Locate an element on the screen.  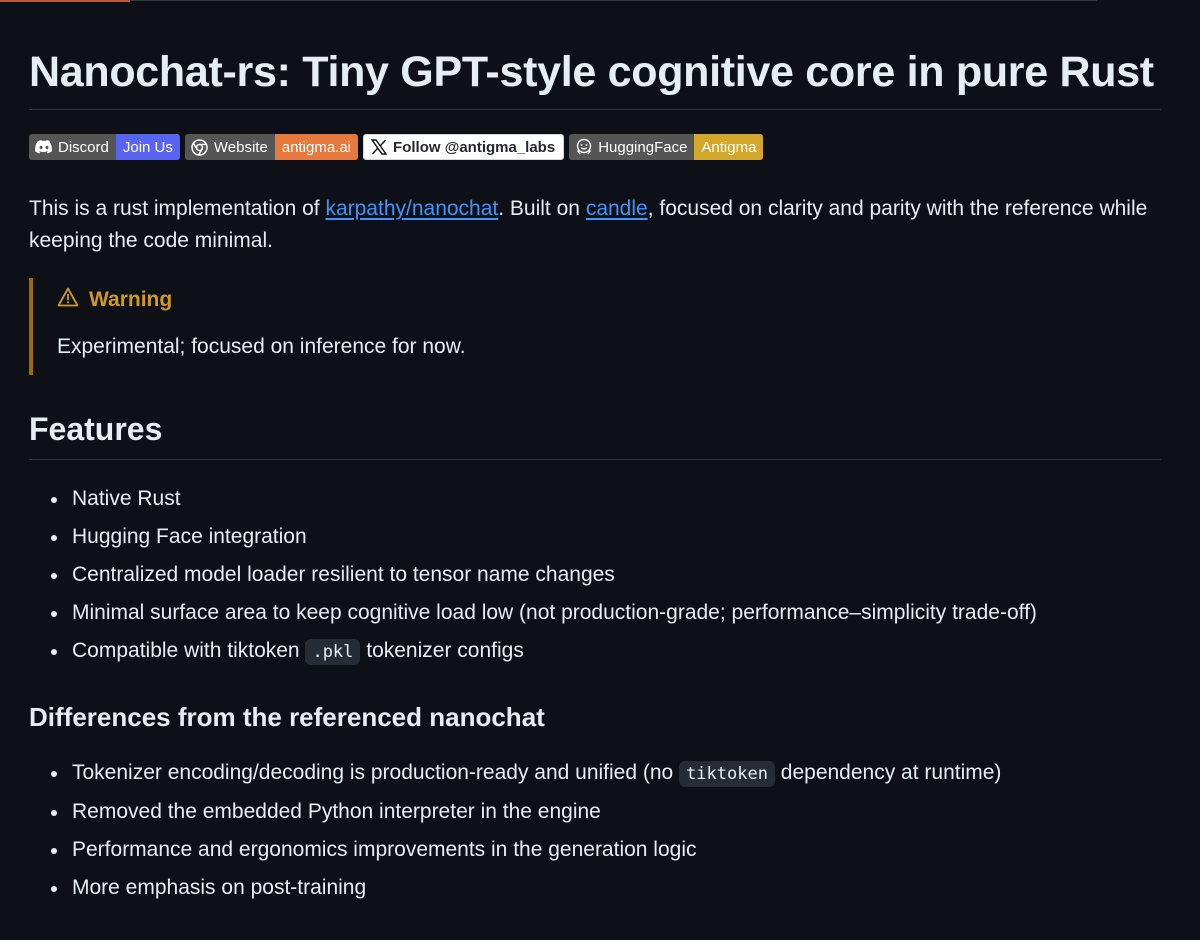
differences-heading: Differences from the referenced nanochat is located at coordinates (287, 717).